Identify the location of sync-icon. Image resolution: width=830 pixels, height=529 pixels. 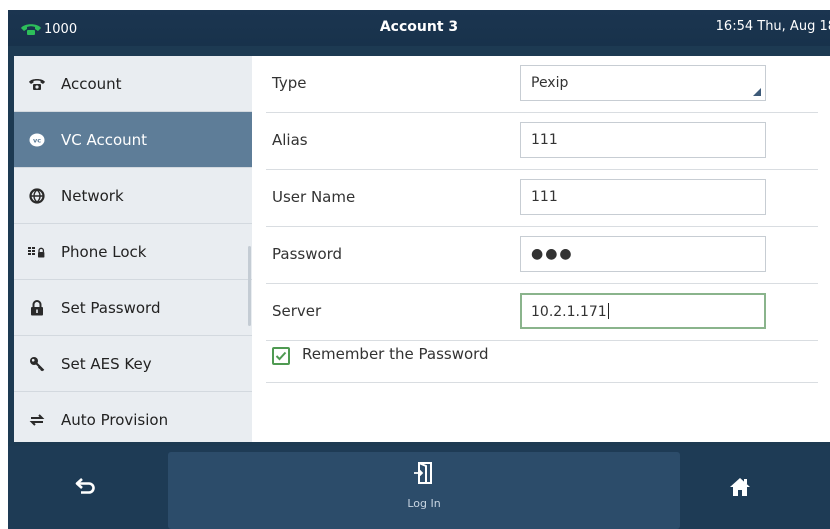
(37, 420).